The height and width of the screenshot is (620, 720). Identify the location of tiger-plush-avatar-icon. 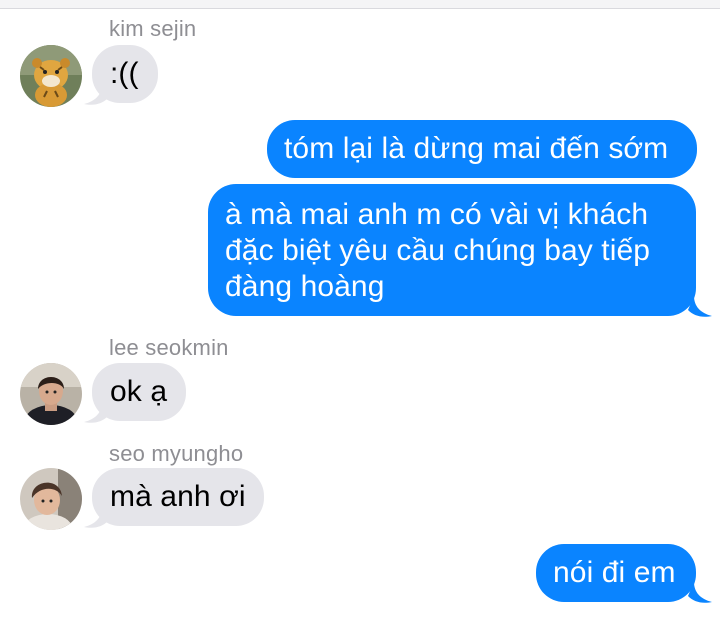
(51, 76).